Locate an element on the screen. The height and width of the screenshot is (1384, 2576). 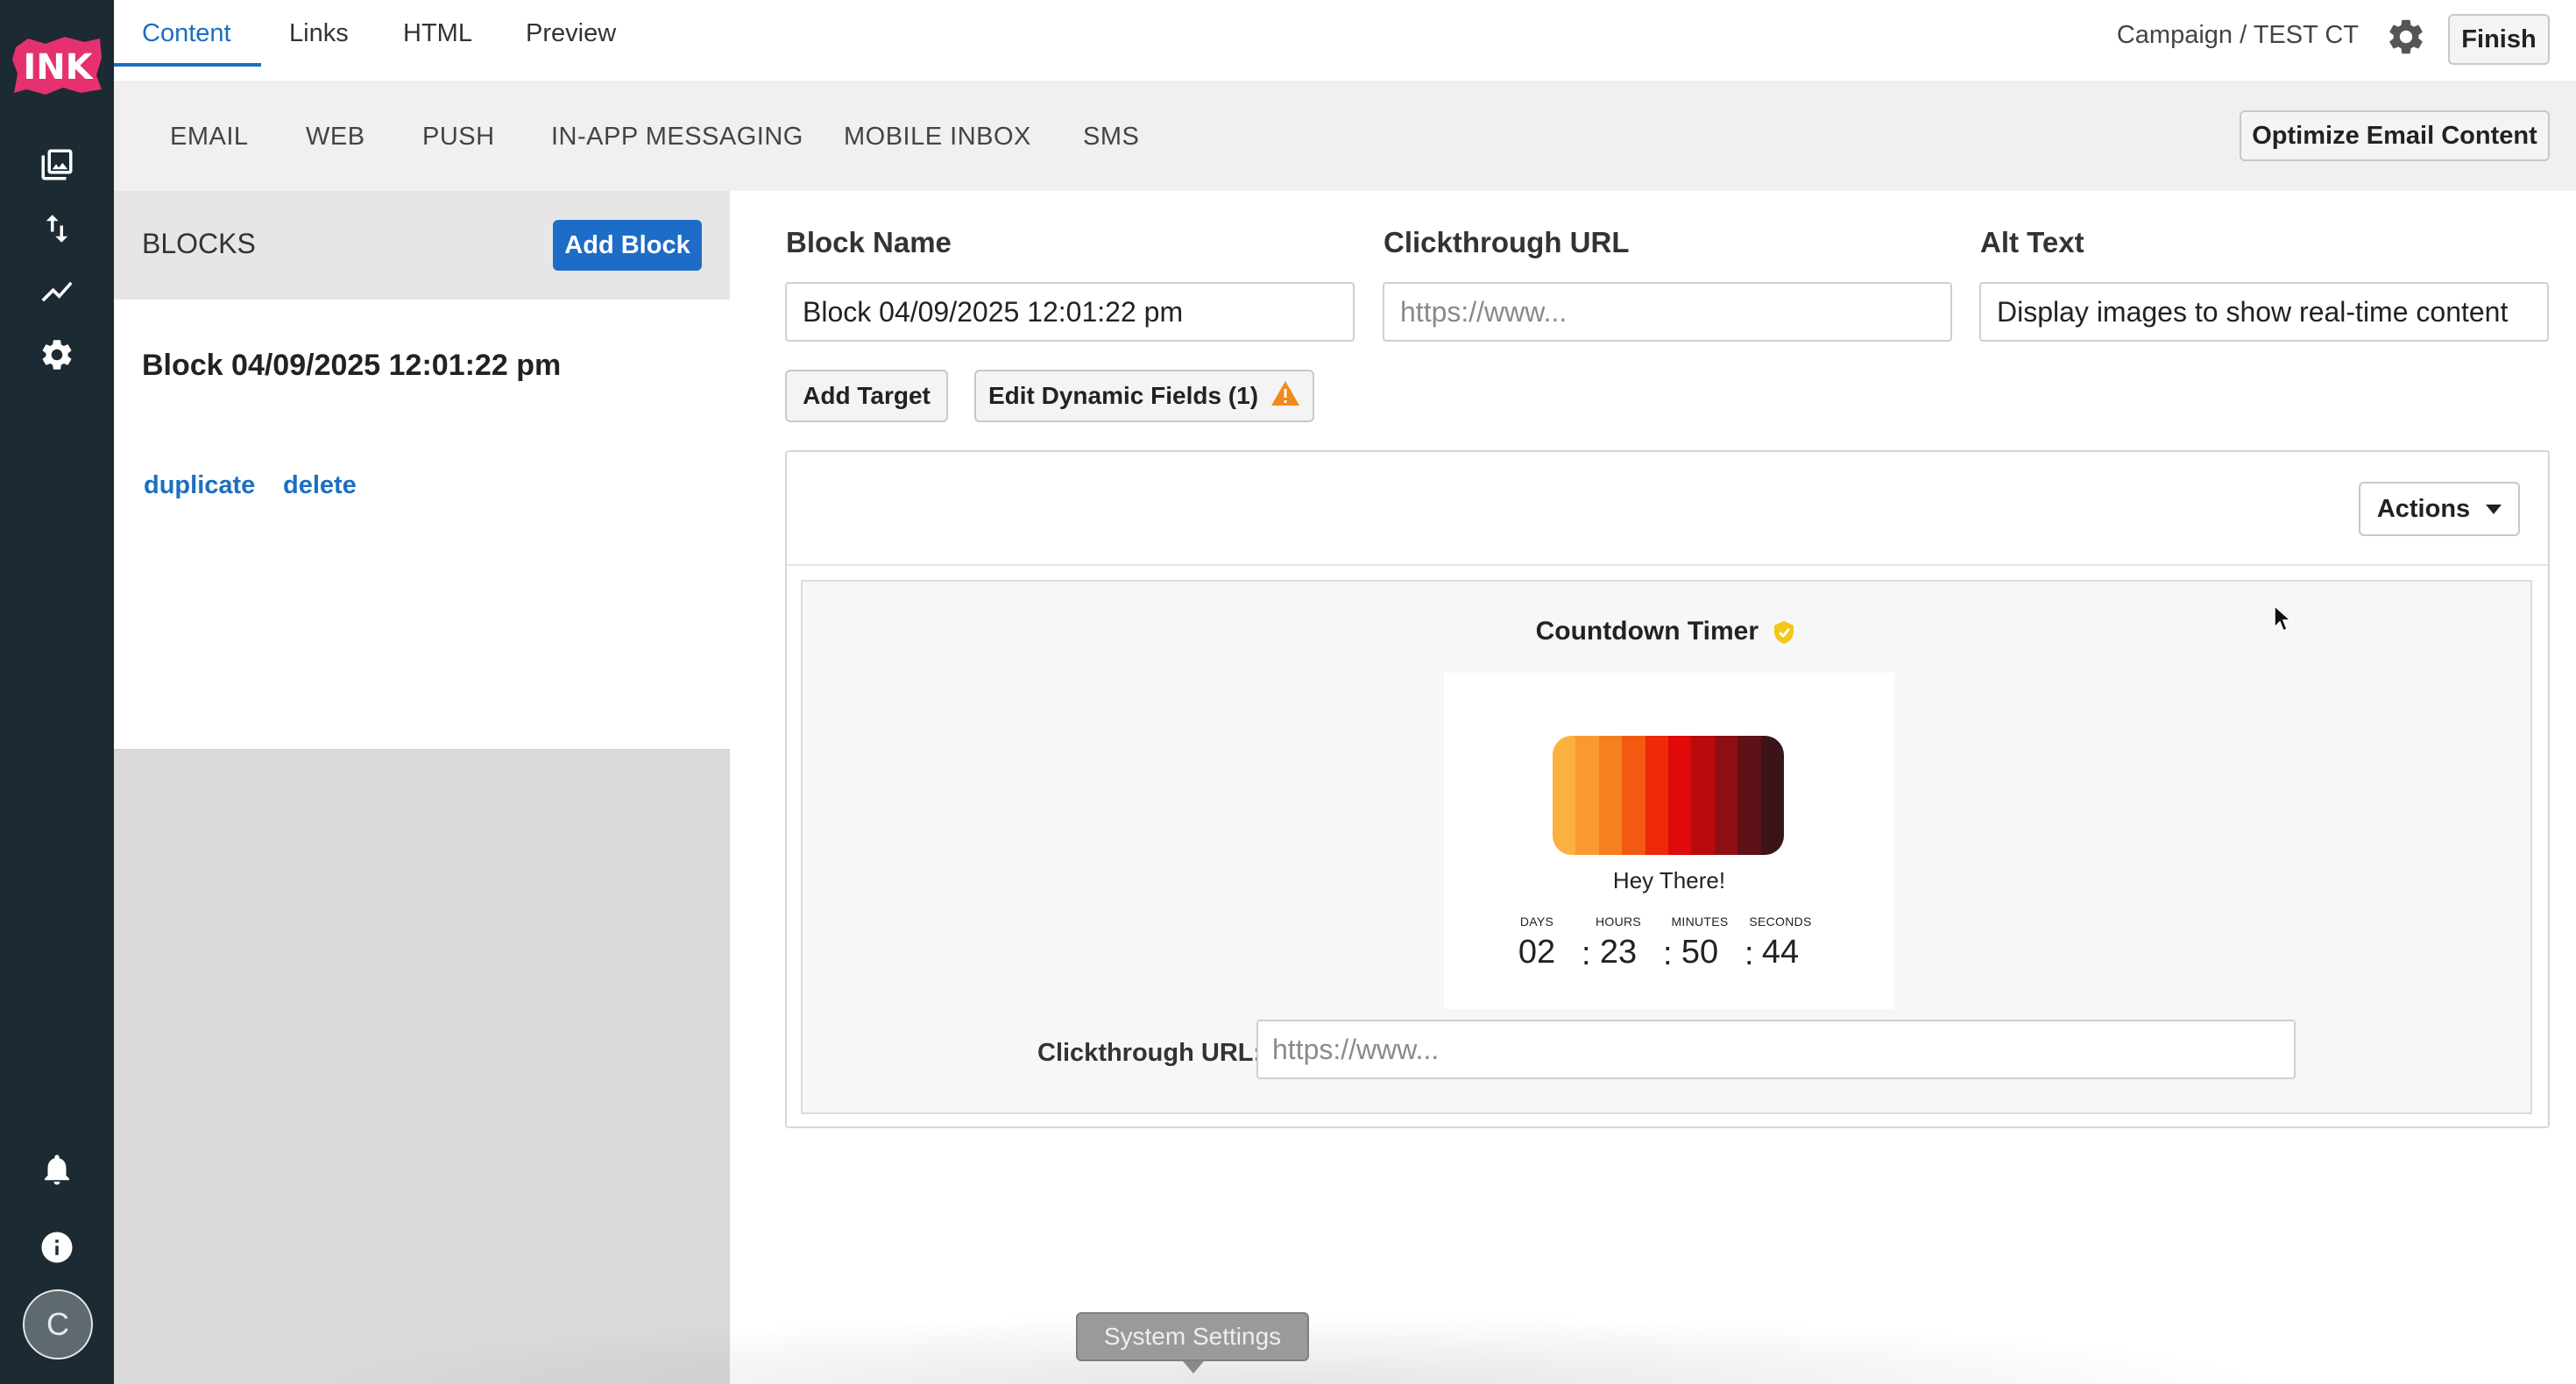
tab-label: Content is located at coordinates (186, 33).